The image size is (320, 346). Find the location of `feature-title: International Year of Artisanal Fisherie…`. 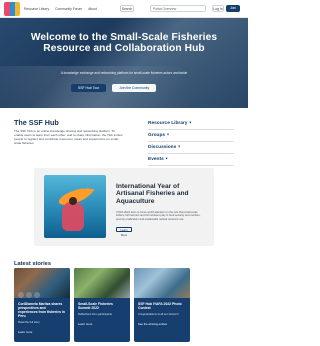

feature-title: International Year of Artisanal Fisherie… is located at coordinates (152, 194).